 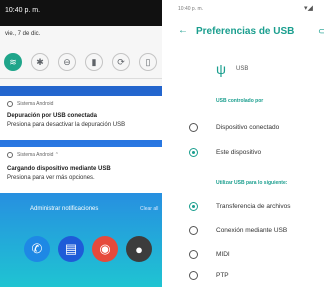 I want to click on flashlight-icon: ▮, so click(x=94, y=61).